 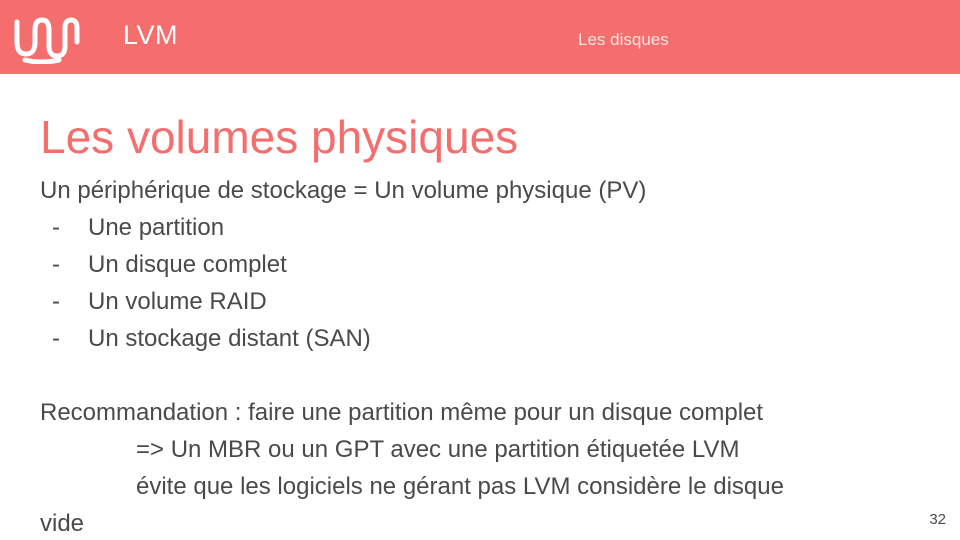 I want to click on page-number: 32, so click(x=937, y=519).